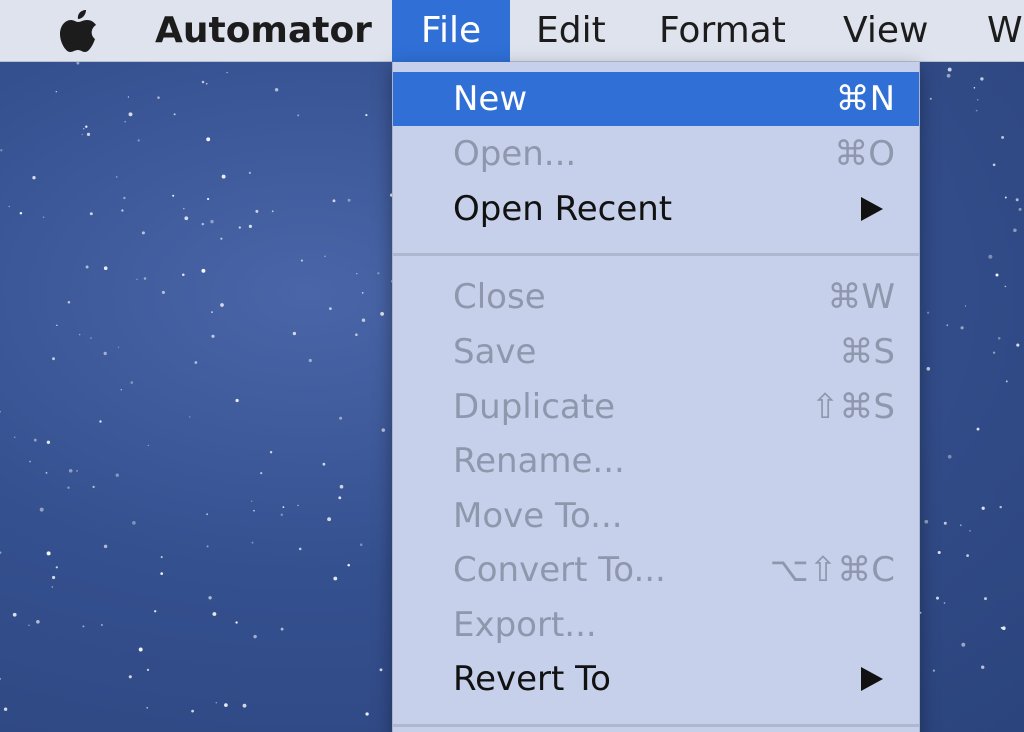  Describe the element at coordinates (490, 99) in the screenshot. I see `menu-item-label: New` at that location.